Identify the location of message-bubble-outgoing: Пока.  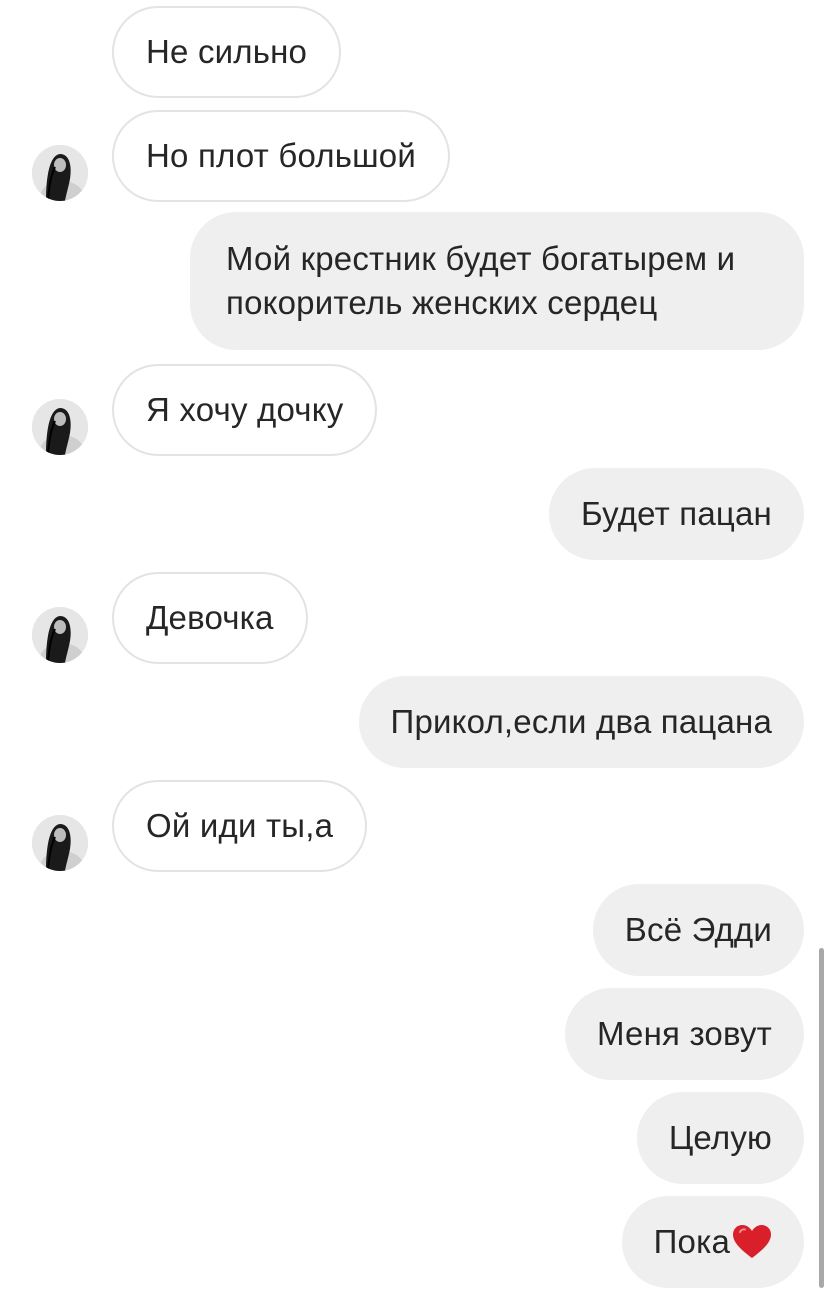
(712, 1242).